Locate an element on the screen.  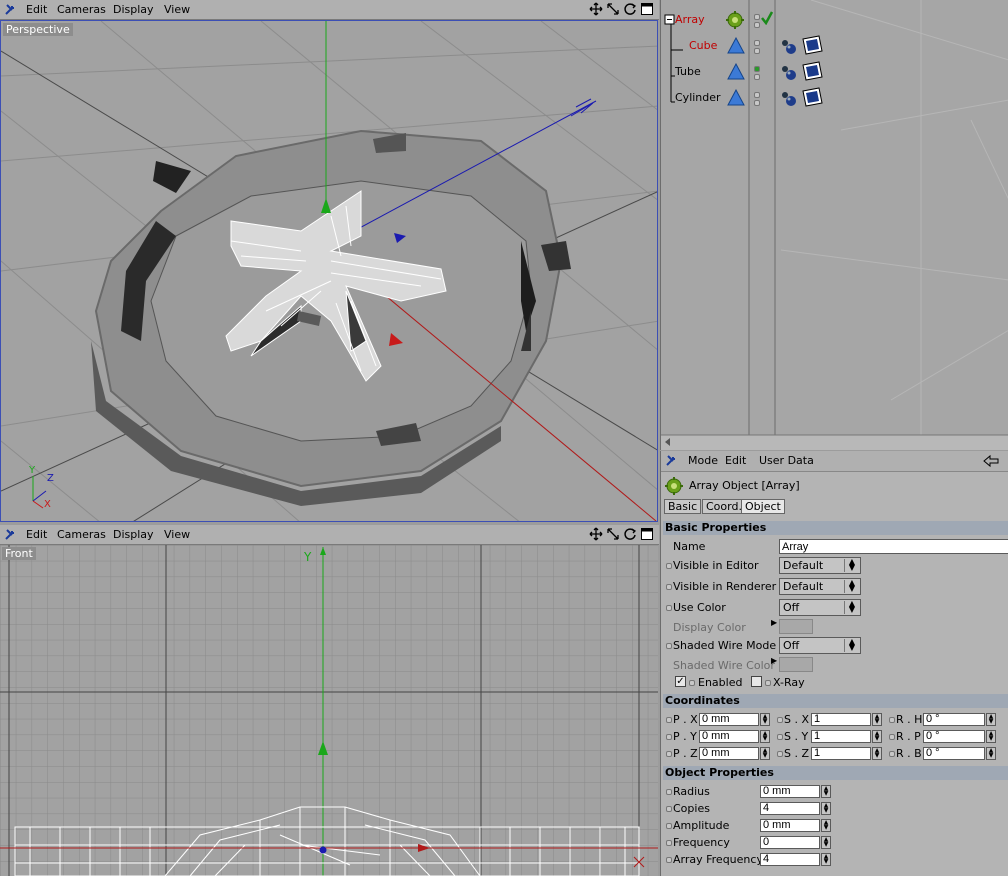
array-generator-icon is located at coordinates (735, 20).